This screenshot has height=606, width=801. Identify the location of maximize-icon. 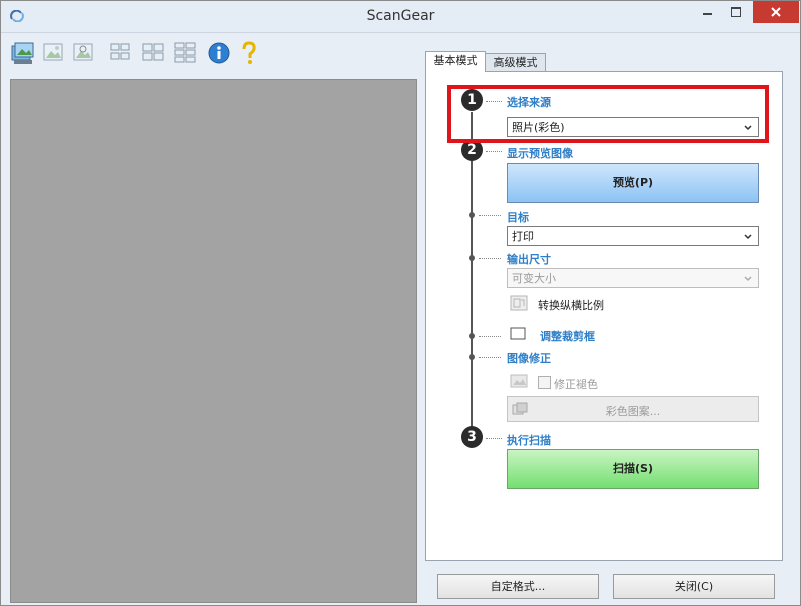
(736, 12).